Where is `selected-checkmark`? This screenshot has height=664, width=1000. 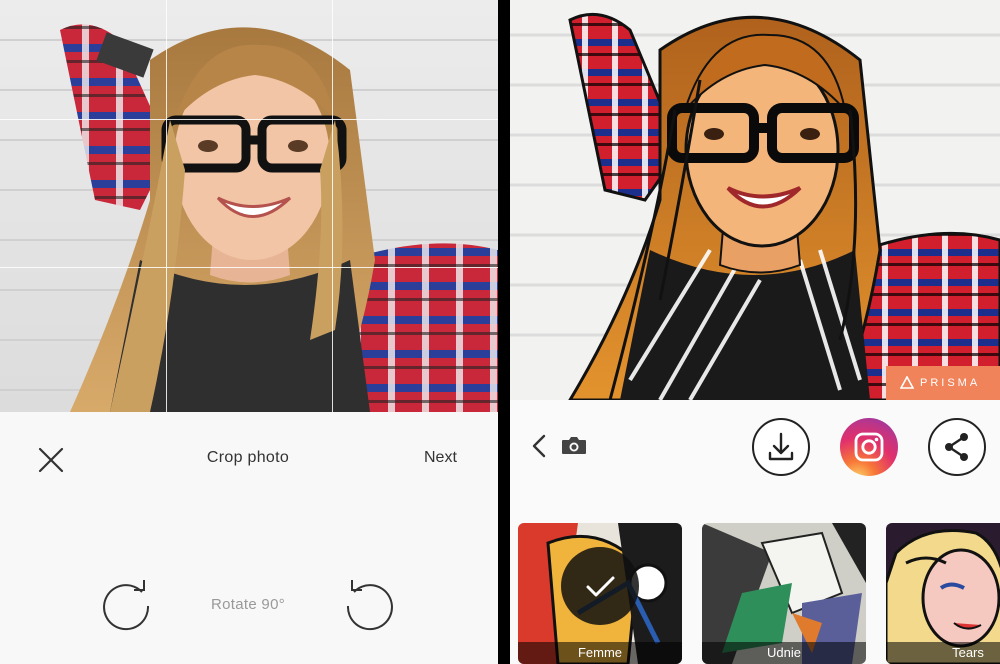
selected-checkmark is located at coordinates (600, 586).